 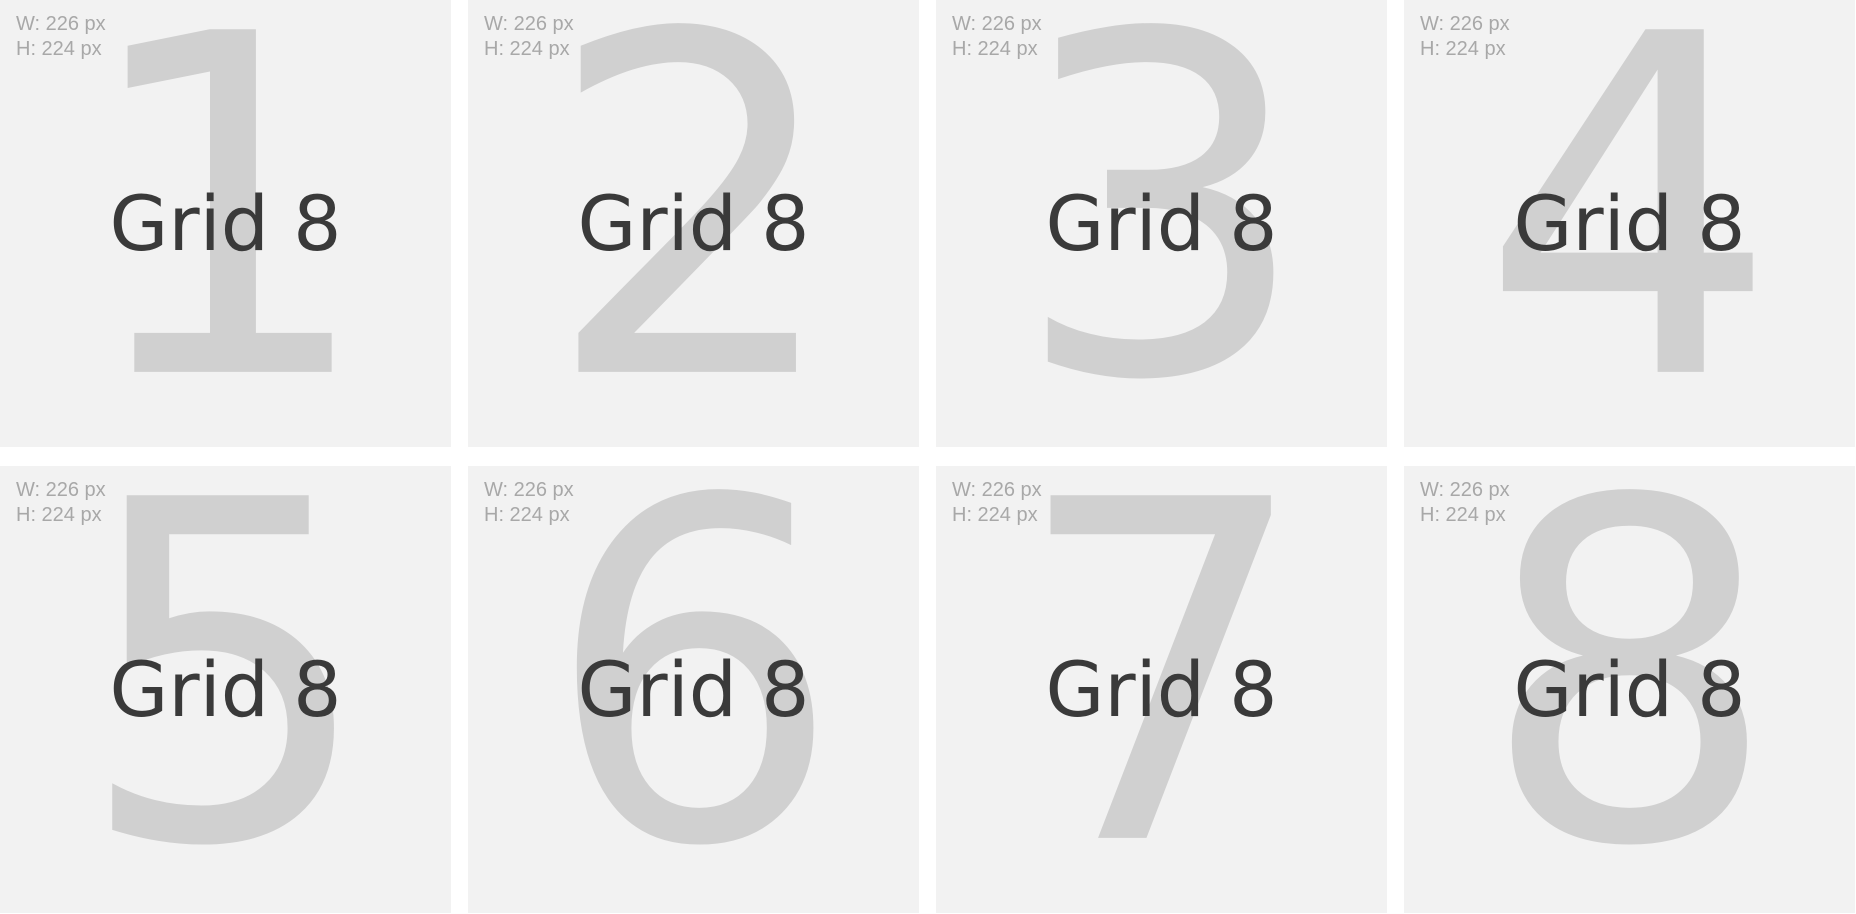 I want to click on grid-cell-3: 3 W: 226 px H: 224 px Grid 8, so click(x=1161, y=223).